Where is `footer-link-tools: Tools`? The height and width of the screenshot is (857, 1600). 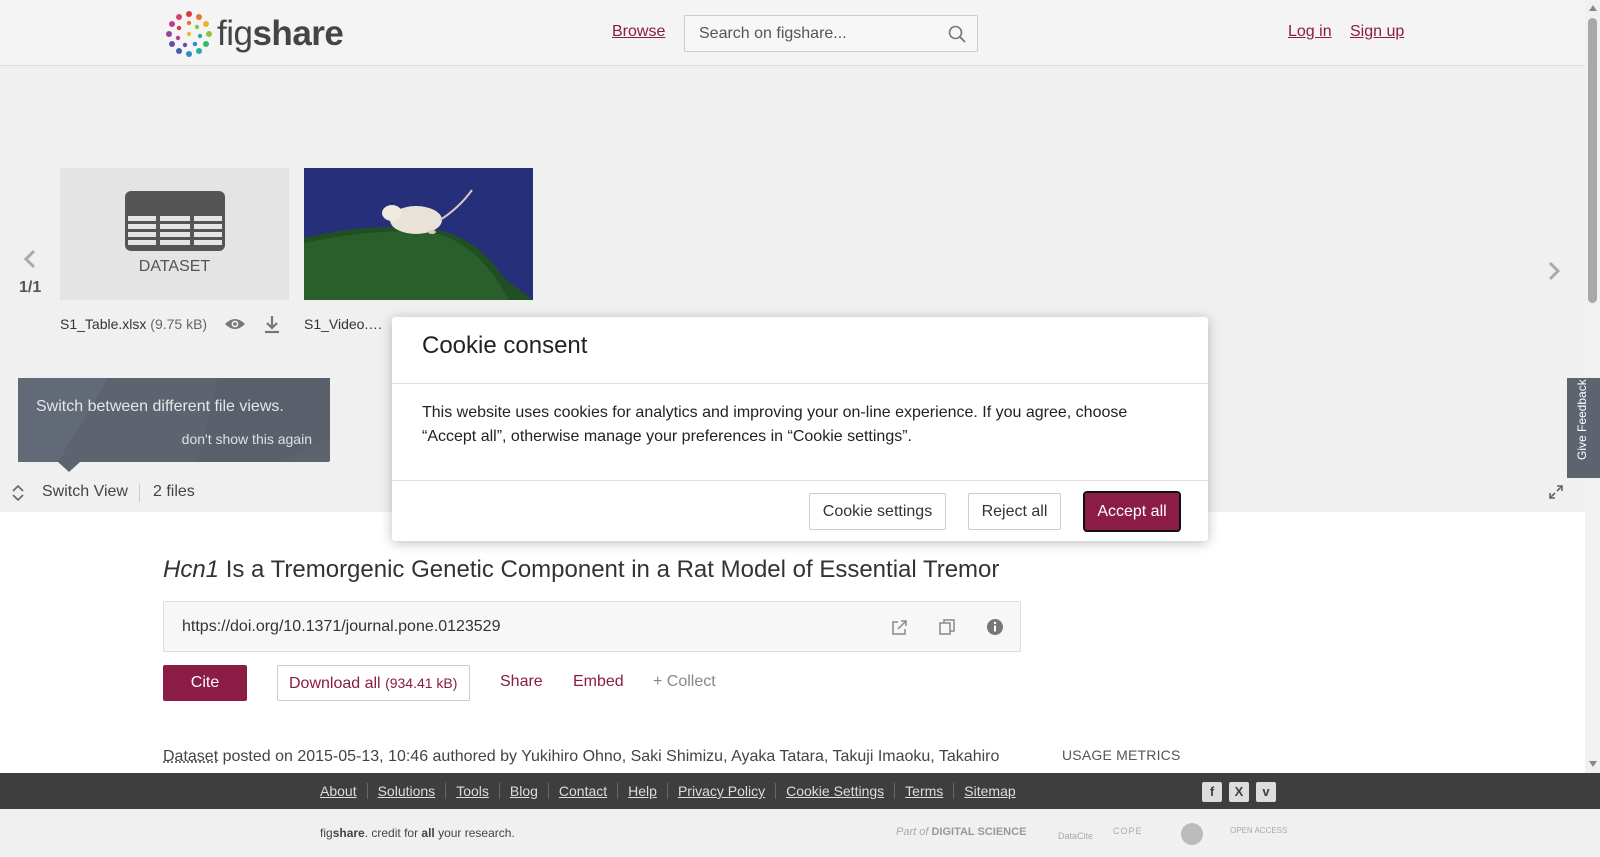
footer-link-tools: Tools is located at coordinates (473, 791).